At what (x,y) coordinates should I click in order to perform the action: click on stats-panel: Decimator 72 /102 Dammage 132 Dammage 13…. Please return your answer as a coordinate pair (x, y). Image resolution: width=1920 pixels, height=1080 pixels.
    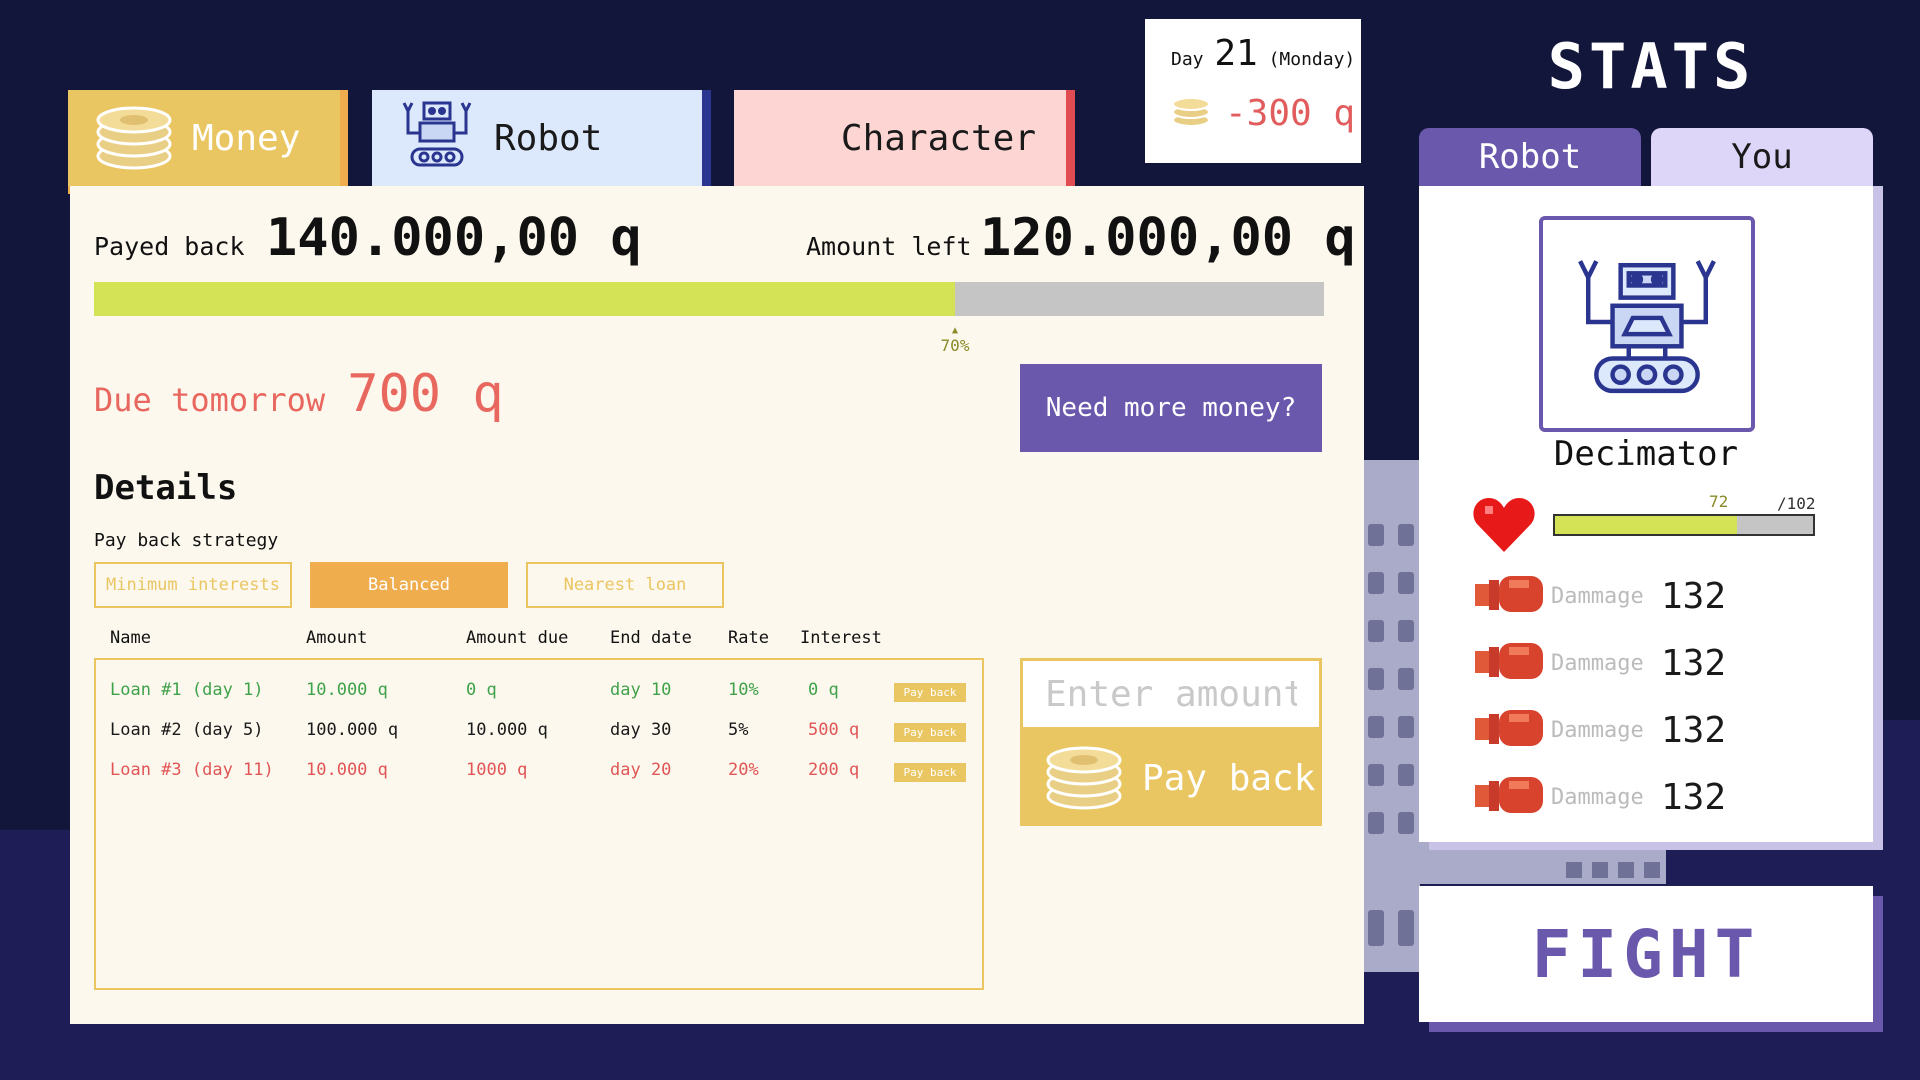
    Looking at the image, I should click on (1646, 514).